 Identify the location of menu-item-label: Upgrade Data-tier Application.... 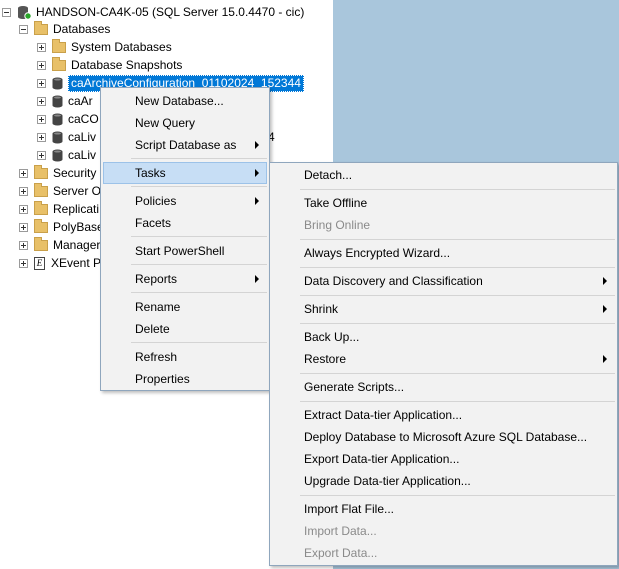
(387, 481).